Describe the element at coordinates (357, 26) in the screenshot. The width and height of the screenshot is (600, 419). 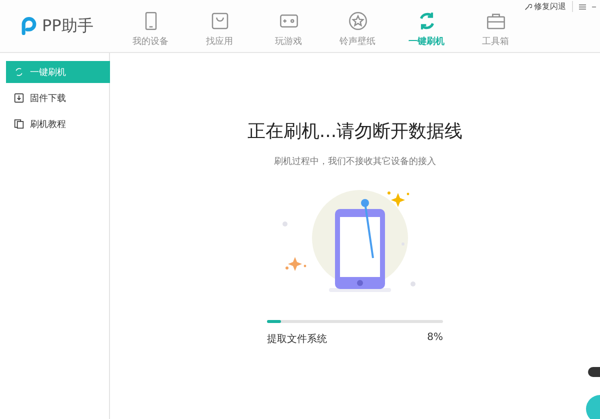
I see `nav-tab: 铃声壁纸` at that location.